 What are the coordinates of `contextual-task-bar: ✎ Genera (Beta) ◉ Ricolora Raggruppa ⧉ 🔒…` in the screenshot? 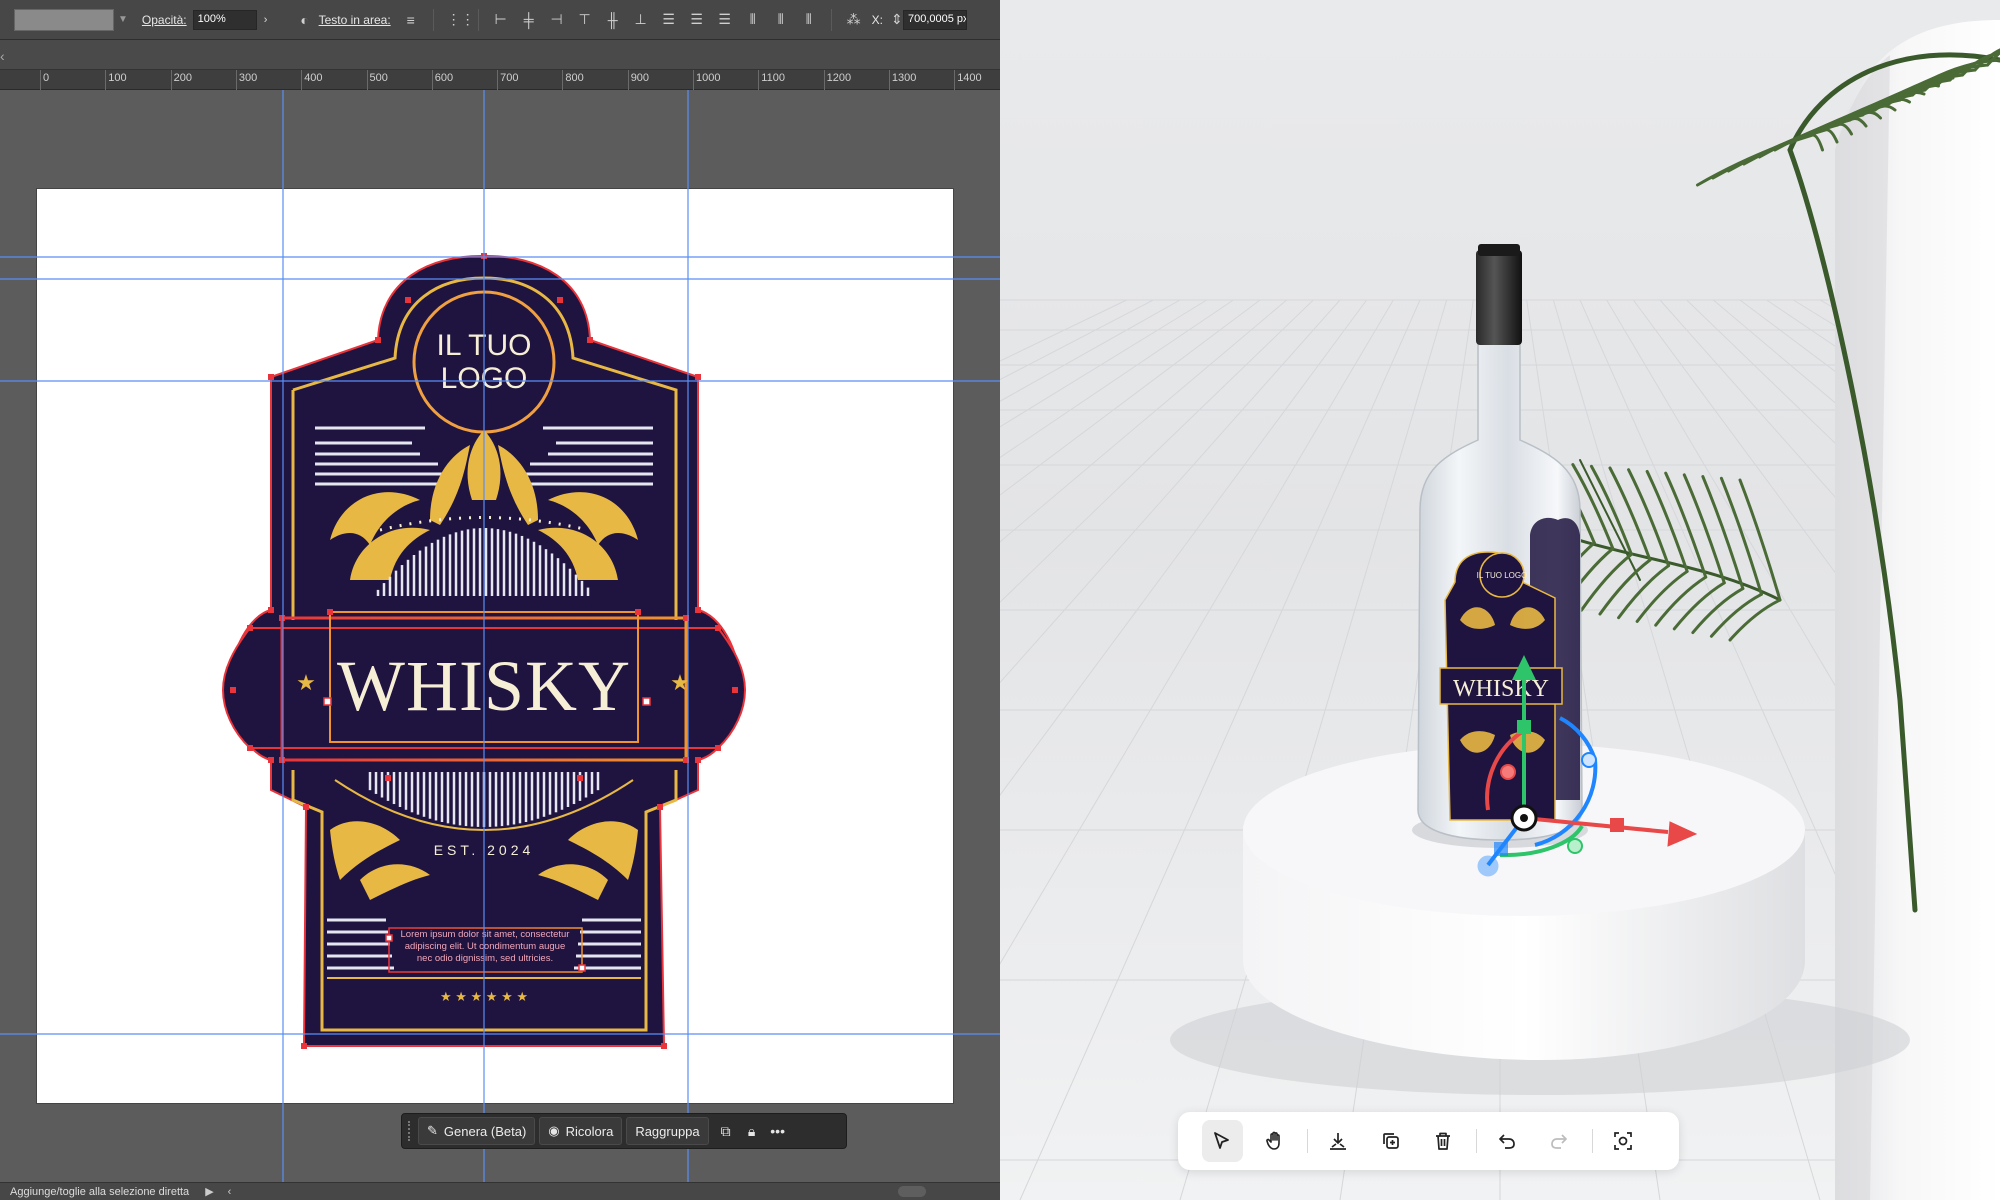 It's located at (624, 1131).